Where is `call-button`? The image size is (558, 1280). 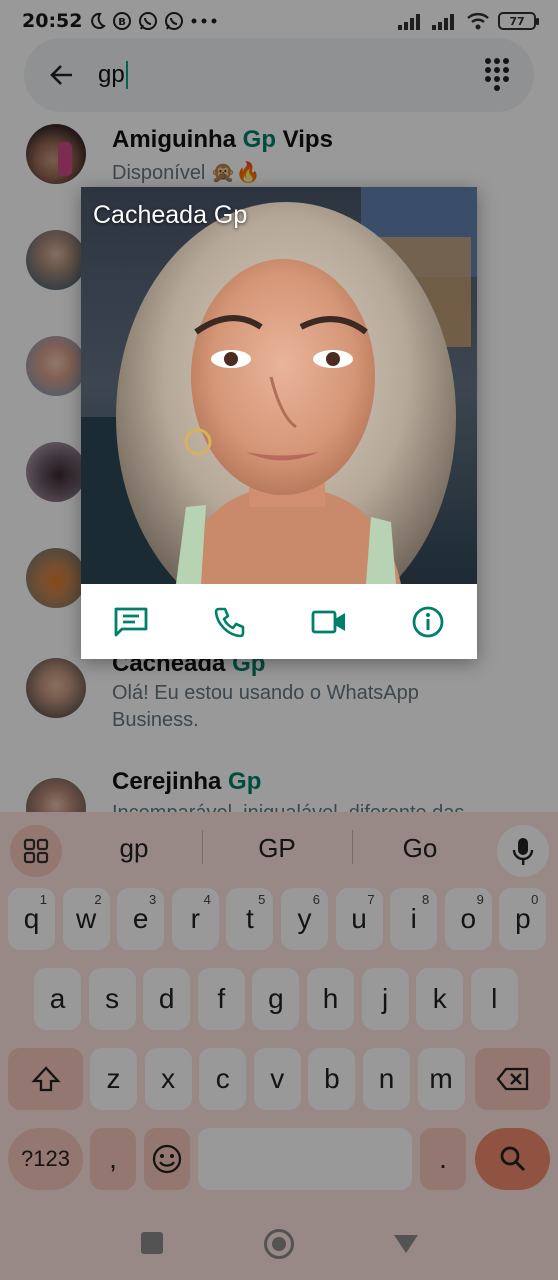 call-button is located at coordinates (229, 621).